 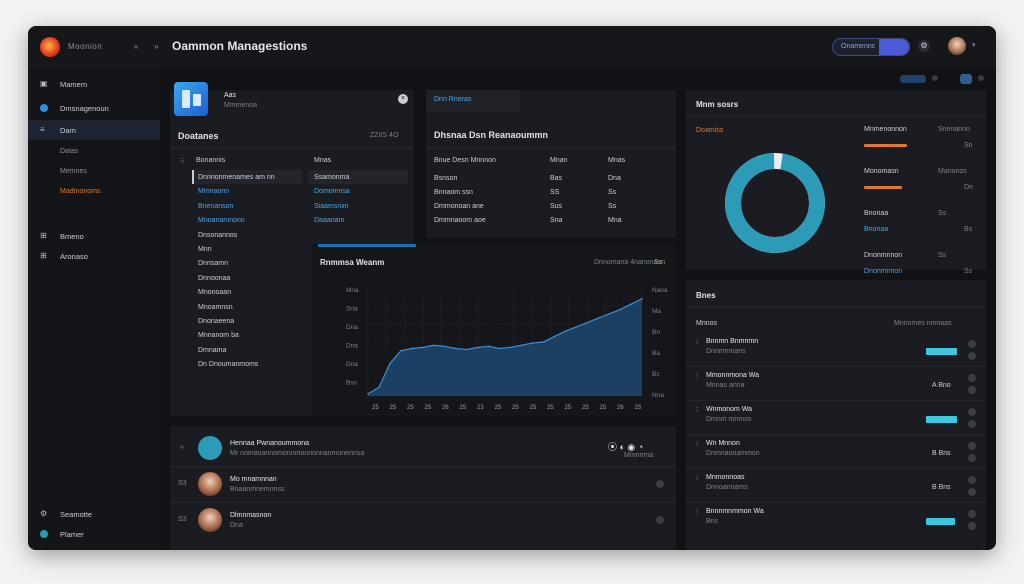 What do you see at coordinates (940, 521) in the screenshot?
I see `list-item-bar` at bounding box center [940, 521].